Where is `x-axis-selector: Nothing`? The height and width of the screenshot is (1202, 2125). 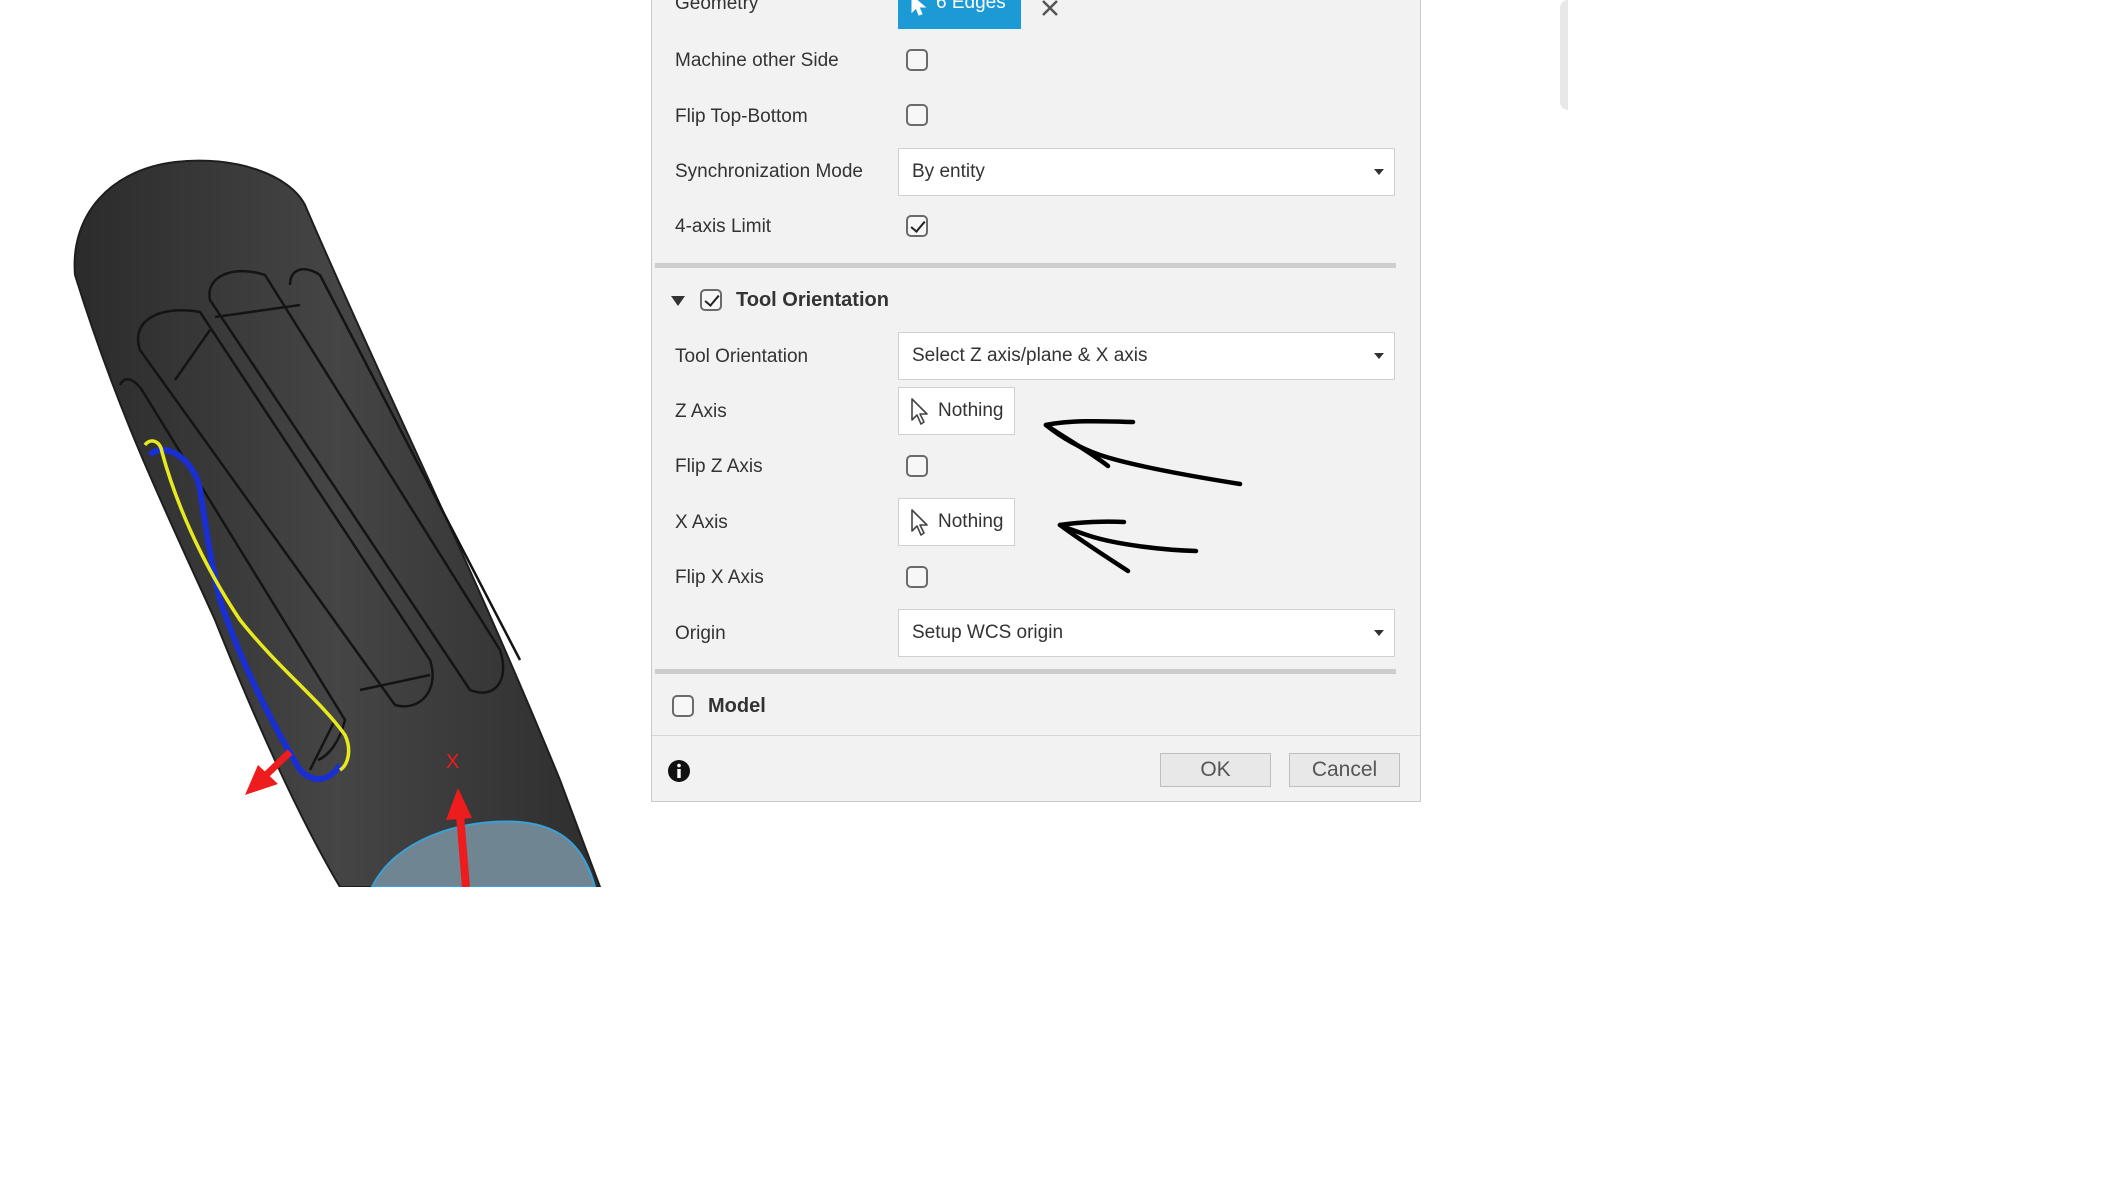 x-axis-selector: Nothing is located at coordinates (956, 522).